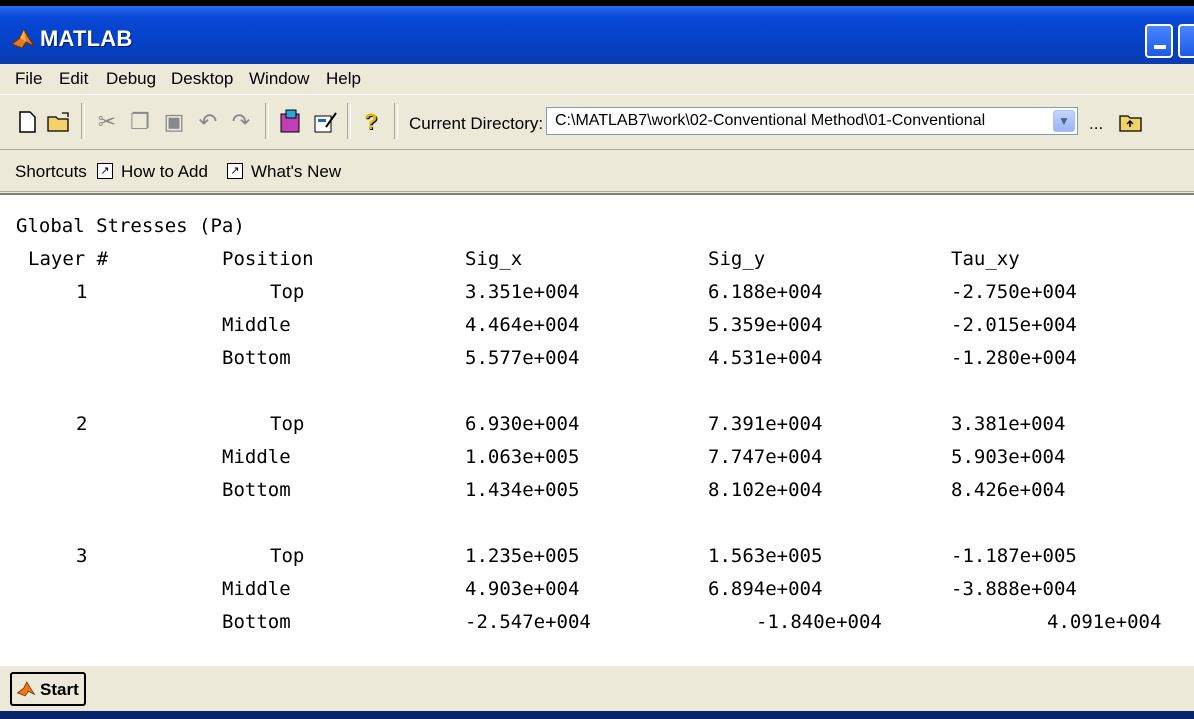  I want to click on sig-x-cell: 1.063e+005, so click(522, 457).